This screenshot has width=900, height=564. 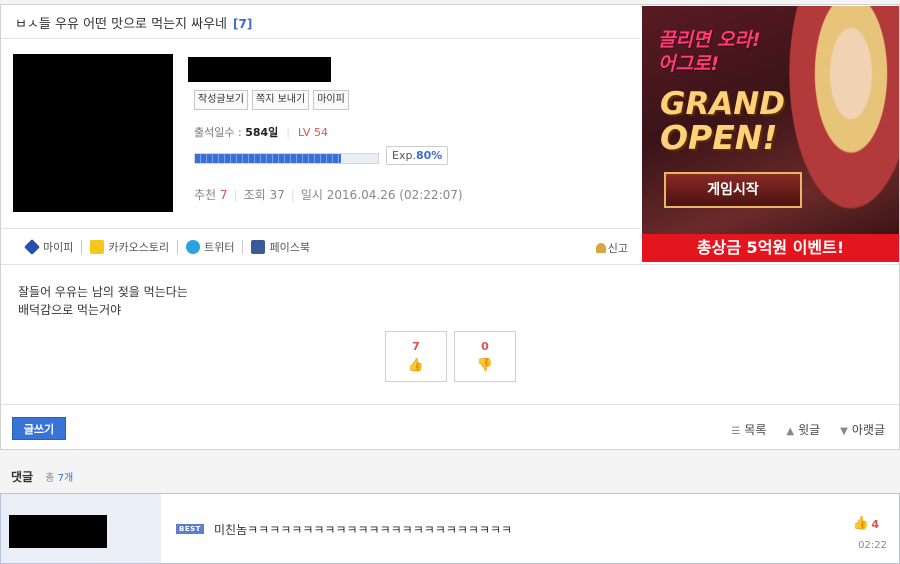 What do you see at coordinates (404, 155) in the screenshot?
I see `exp-prefix: Exp.` at bounding box center [404, 155].